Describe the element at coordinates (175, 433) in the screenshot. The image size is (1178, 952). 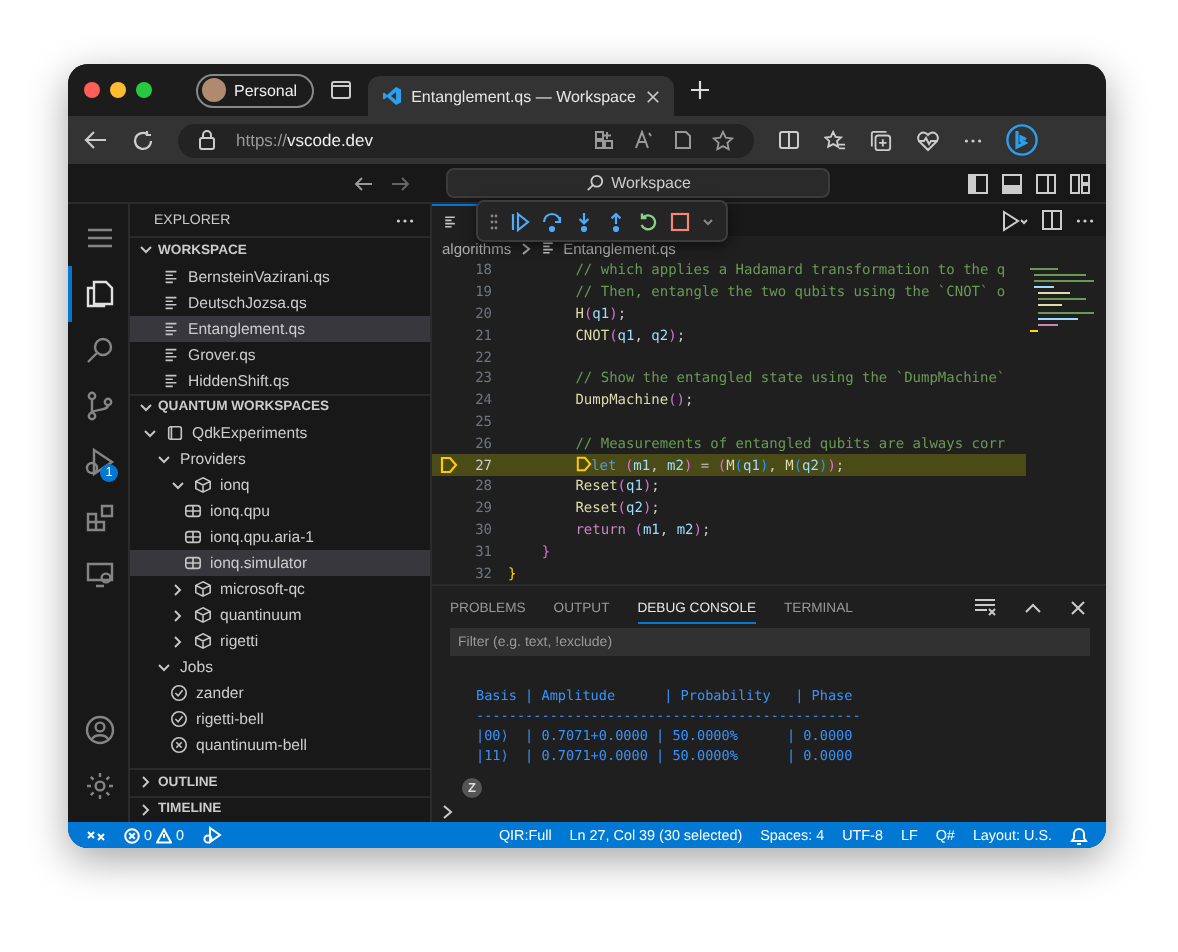
I see `square-icon` at that location.